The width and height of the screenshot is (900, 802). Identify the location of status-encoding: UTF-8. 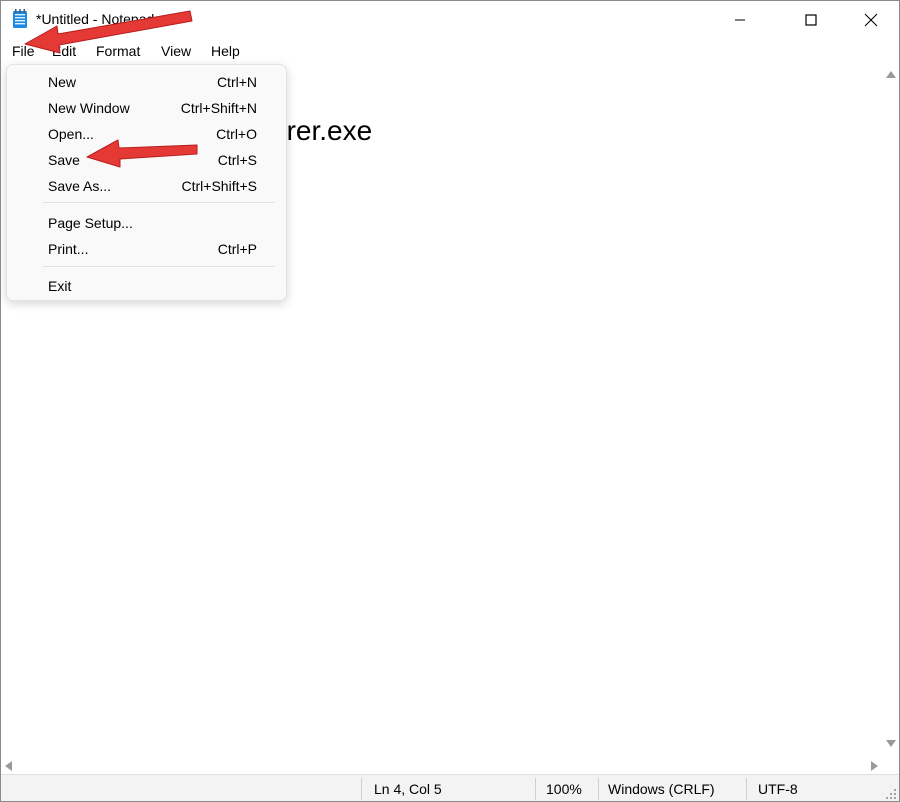
(778, 789).